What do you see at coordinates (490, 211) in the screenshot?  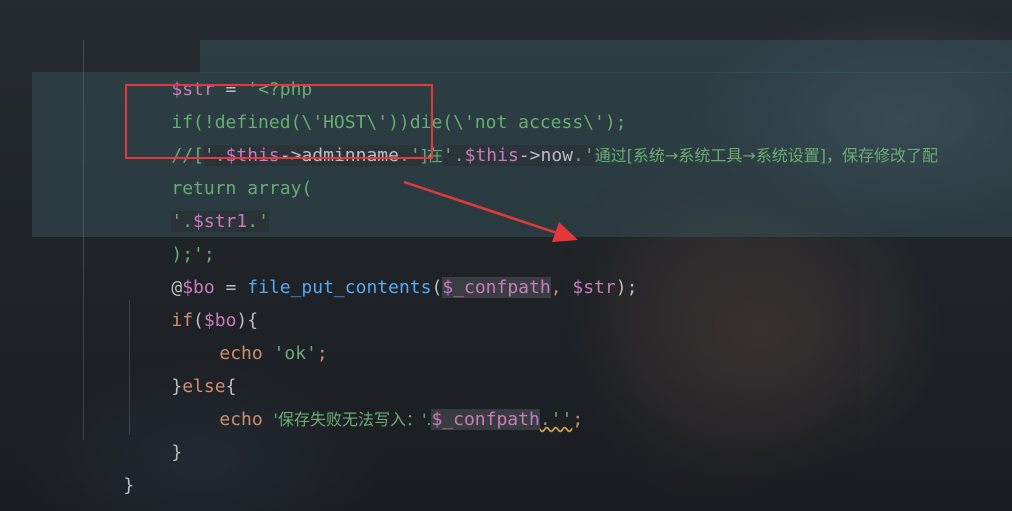 I see `annotation-arrow-icon` at bounding box center [490, 211].